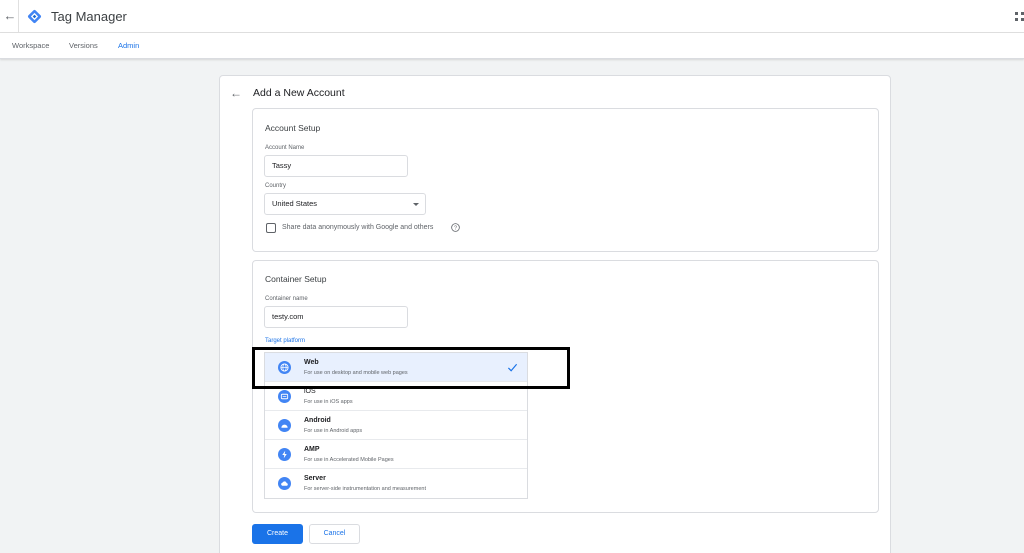 This screenshot has height=553, width=1024. What do you see at coordinates (345, 204) in the screenshot?
I see `country-select: United States` at bounding box center [345, 204].